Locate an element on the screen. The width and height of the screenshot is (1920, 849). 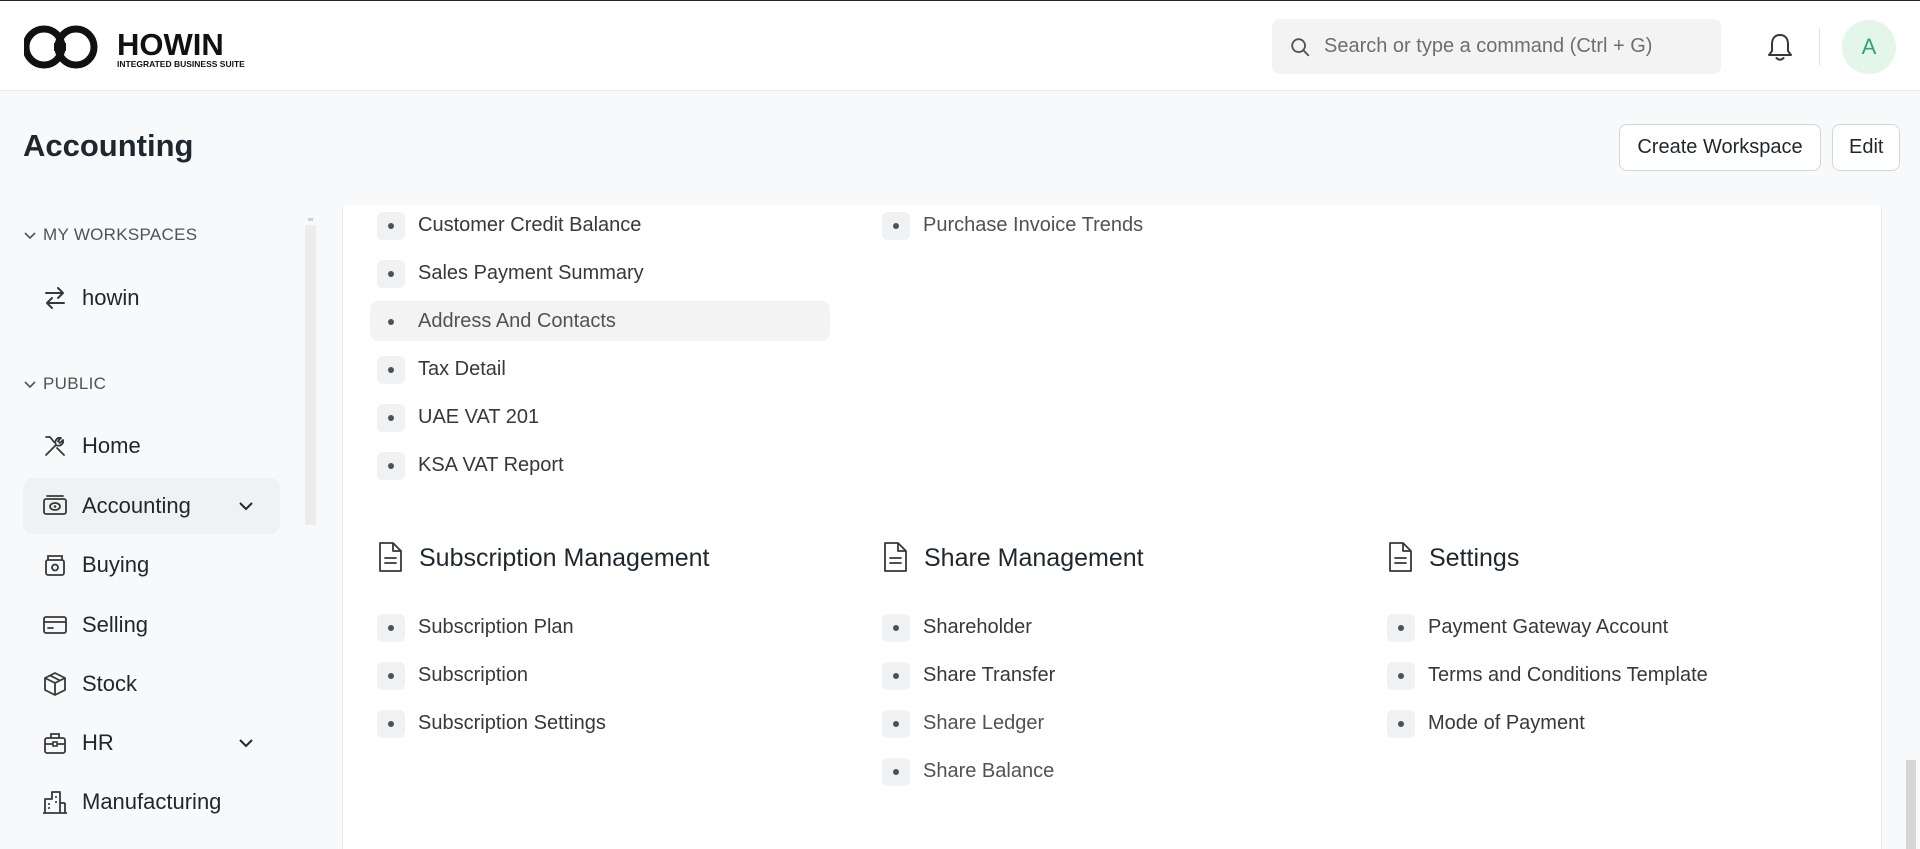
sidebar-item-label: Stock is located at coordinates (110, 683).